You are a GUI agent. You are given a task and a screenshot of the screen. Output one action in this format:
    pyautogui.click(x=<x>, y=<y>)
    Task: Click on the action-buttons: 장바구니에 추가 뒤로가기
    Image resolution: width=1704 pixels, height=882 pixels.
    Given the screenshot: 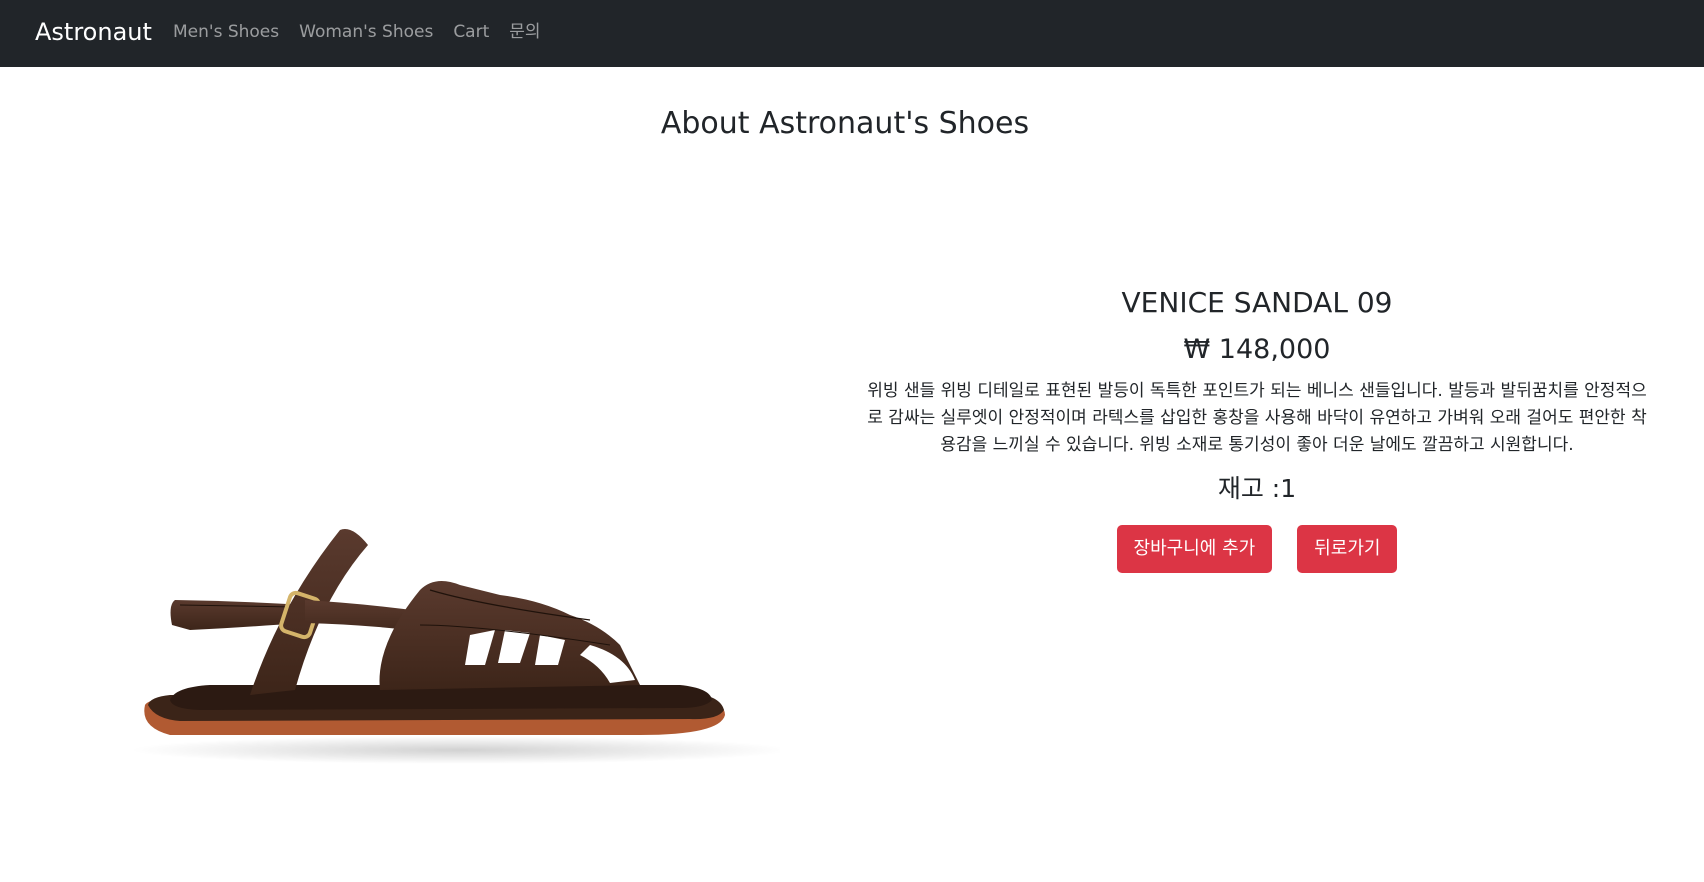 What is the action you would take?
    pyautogui.click(x=1257, y=549)
    